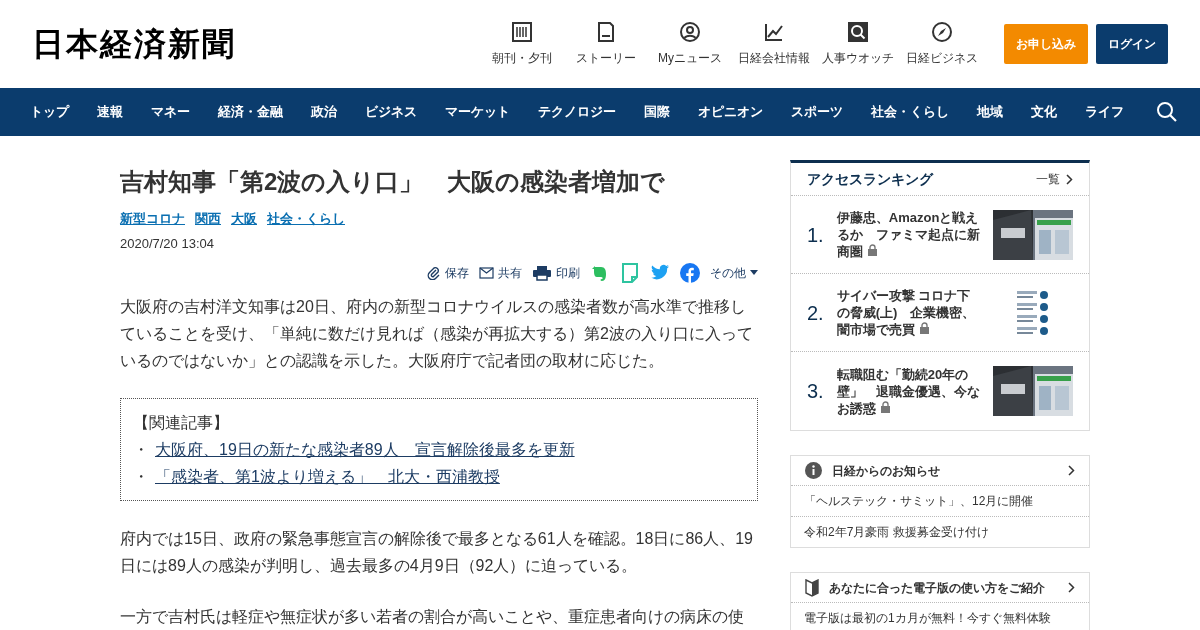 The width and height of the screenshot is (1200, 630). I want to click on service-link: 朝刊・夕刊, so click(522, 44).